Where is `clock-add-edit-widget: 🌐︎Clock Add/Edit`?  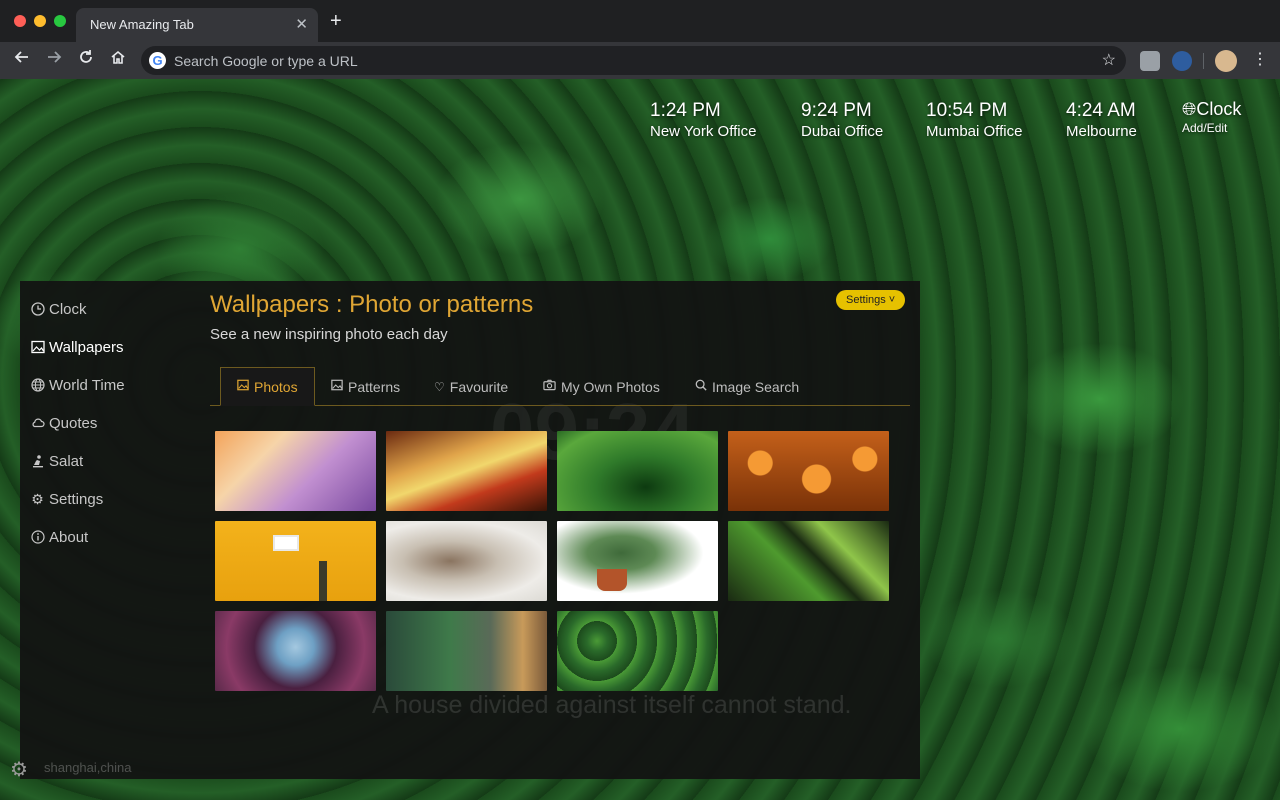
clock-add-edit-widget: 🌐︎Clock Add/Edit is located at coordinates (1211, 117).